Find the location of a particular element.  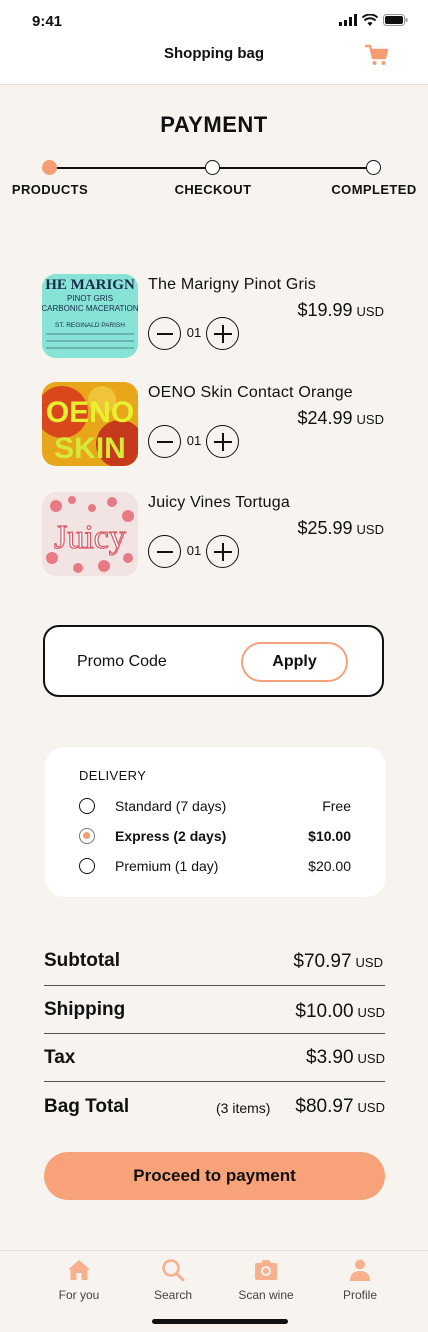

apply-button: Apply is located at coordinates (294, 662).